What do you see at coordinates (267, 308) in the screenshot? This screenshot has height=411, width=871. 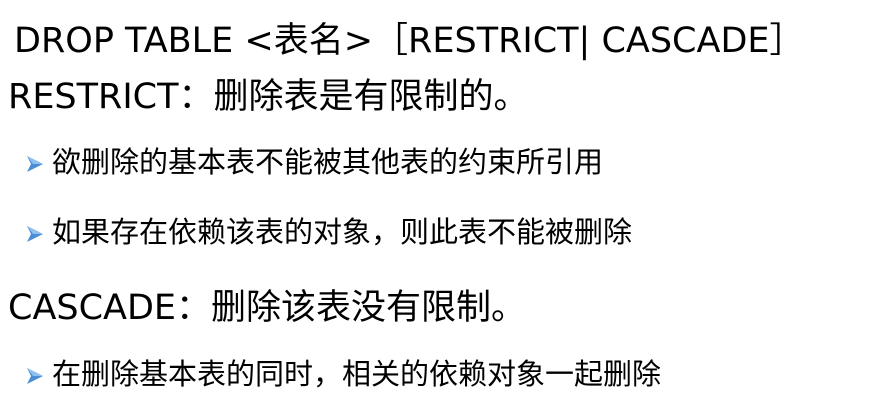 I see `cascade-heading: CASCADE：删除该表没有限制。` at bounding box center [267, 308].